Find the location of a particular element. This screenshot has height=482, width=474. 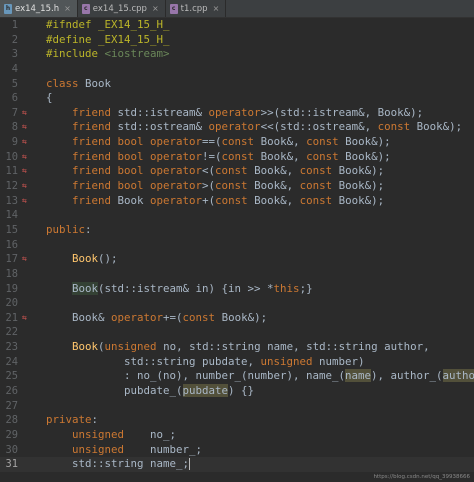

tab-label: ex14_15.cpp is located at coordinates (119, 8).